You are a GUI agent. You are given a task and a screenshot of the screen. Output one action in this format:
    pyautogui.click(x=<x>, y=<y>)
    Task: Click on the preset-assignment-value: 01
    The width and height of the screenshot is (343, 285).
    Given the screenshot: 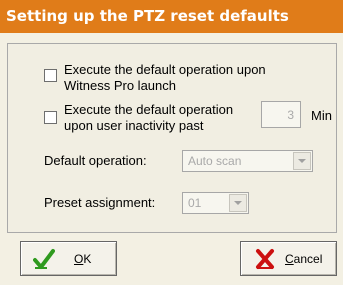 What is the action you would take?
    pyautogui.click(x=195, y=203)
    